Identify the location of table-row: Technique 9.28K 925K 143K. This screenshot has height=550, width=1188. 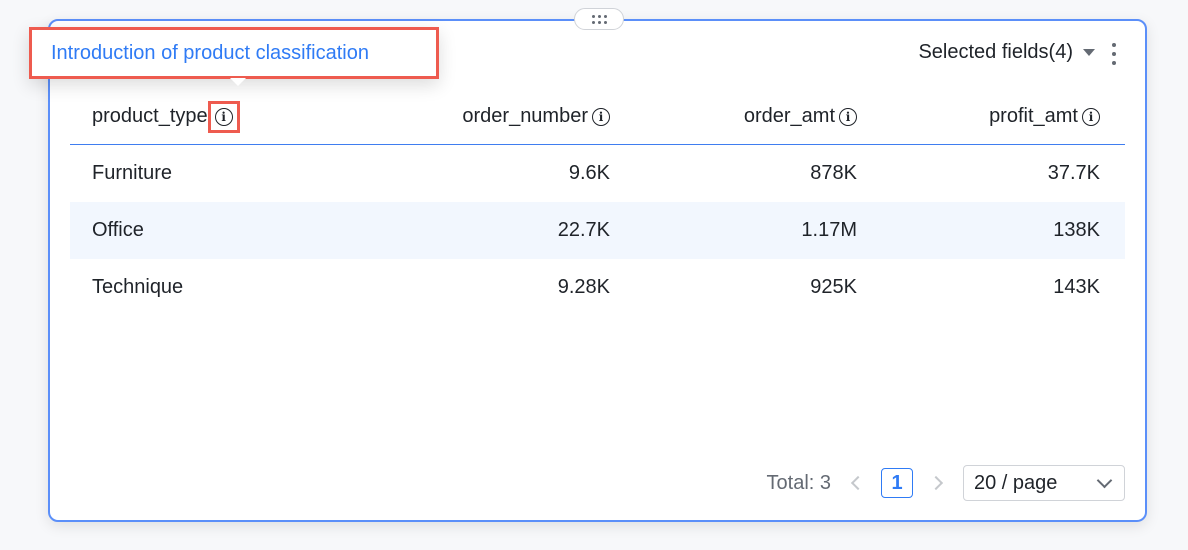
(597, 287).